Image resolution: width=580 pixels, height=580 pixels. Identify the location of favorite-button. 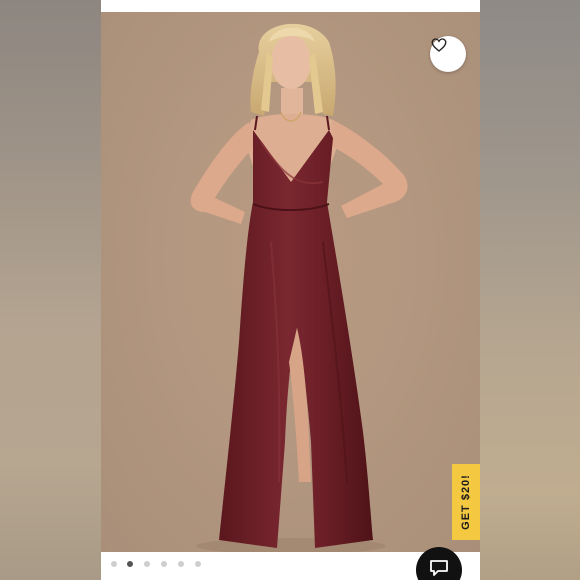
(448, 54).